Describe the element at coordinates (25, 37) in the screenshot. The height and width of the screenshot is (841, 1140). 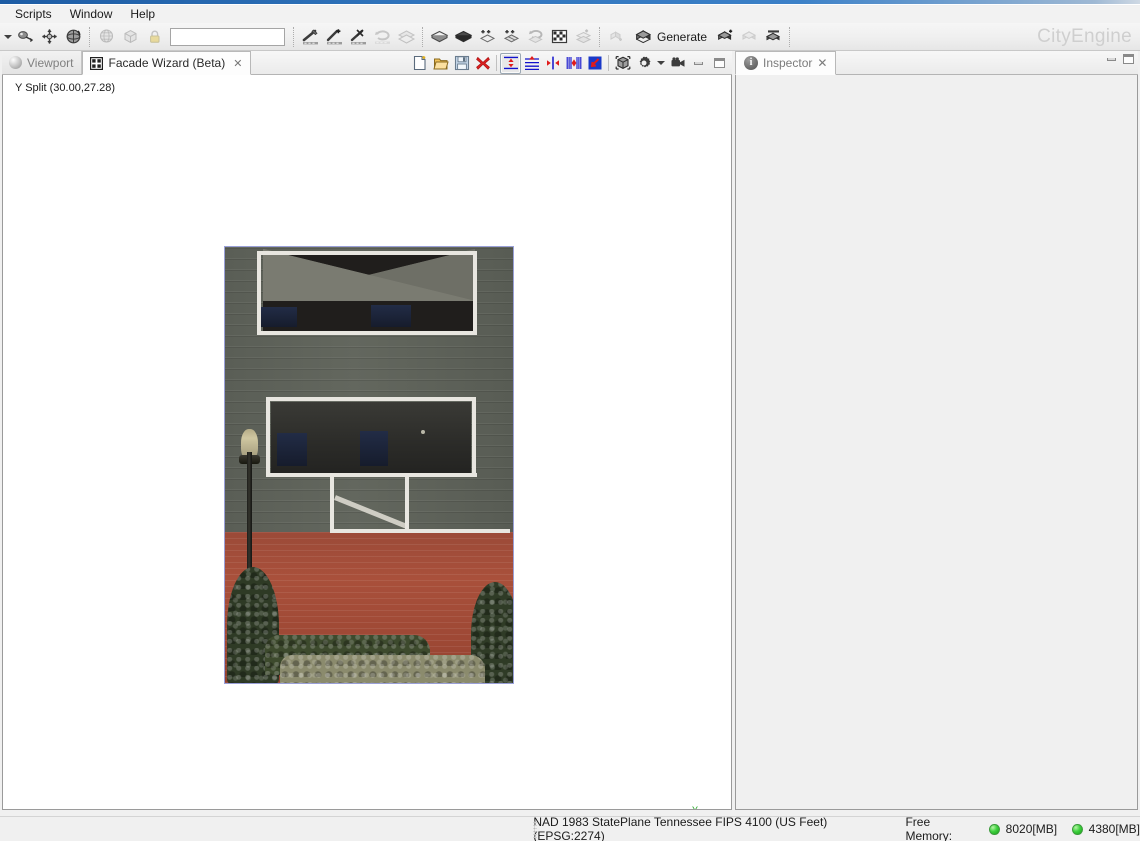
I see `select-tool-icon` at that location.